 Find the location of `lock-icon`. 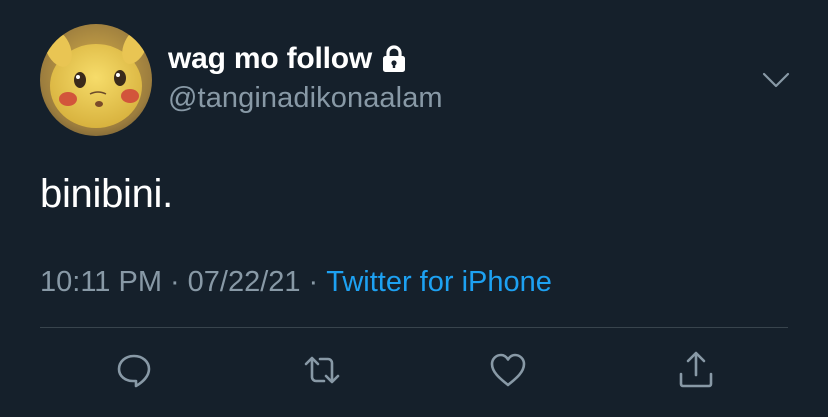

lock-icon is located at coordinates (394, 59).